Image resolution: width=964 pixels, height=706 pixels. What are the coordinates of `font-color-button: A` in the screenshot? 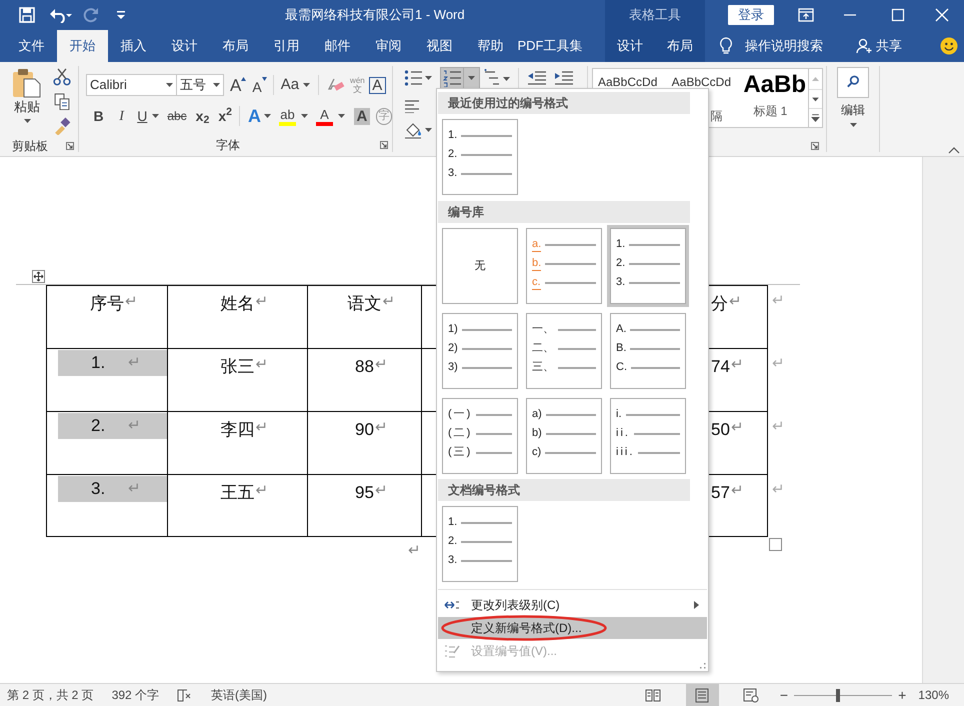 It's located at (330, 116).